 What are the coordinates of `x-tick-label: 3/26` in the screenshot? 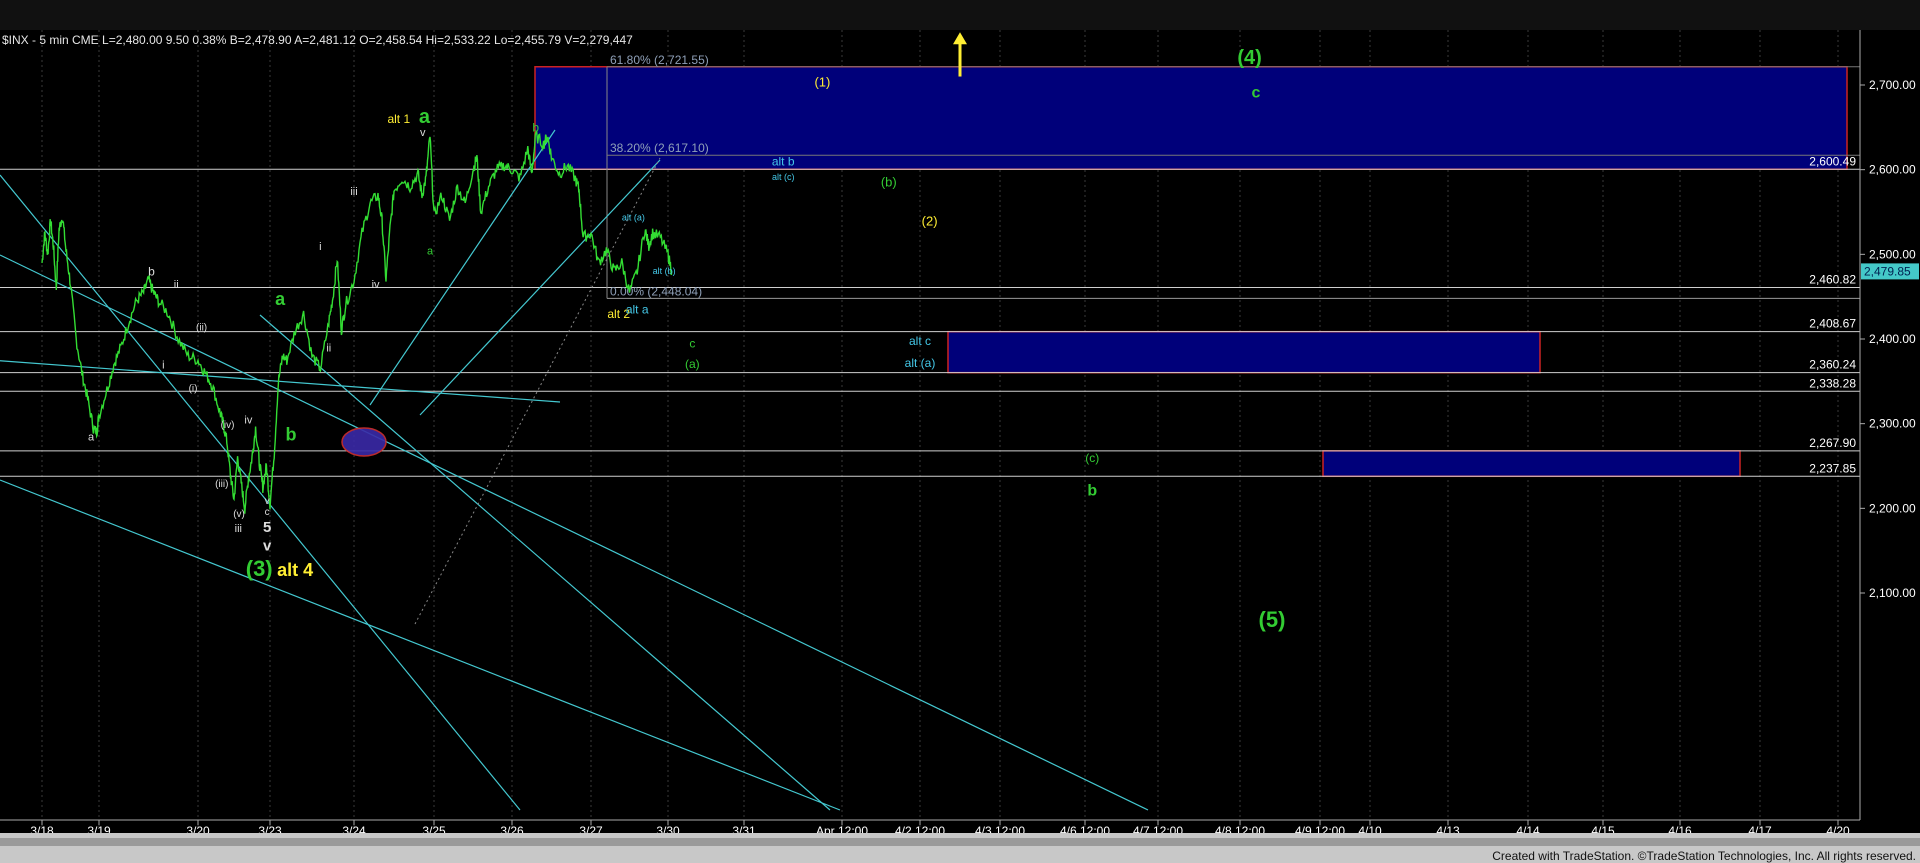 It's located at (512, 828).